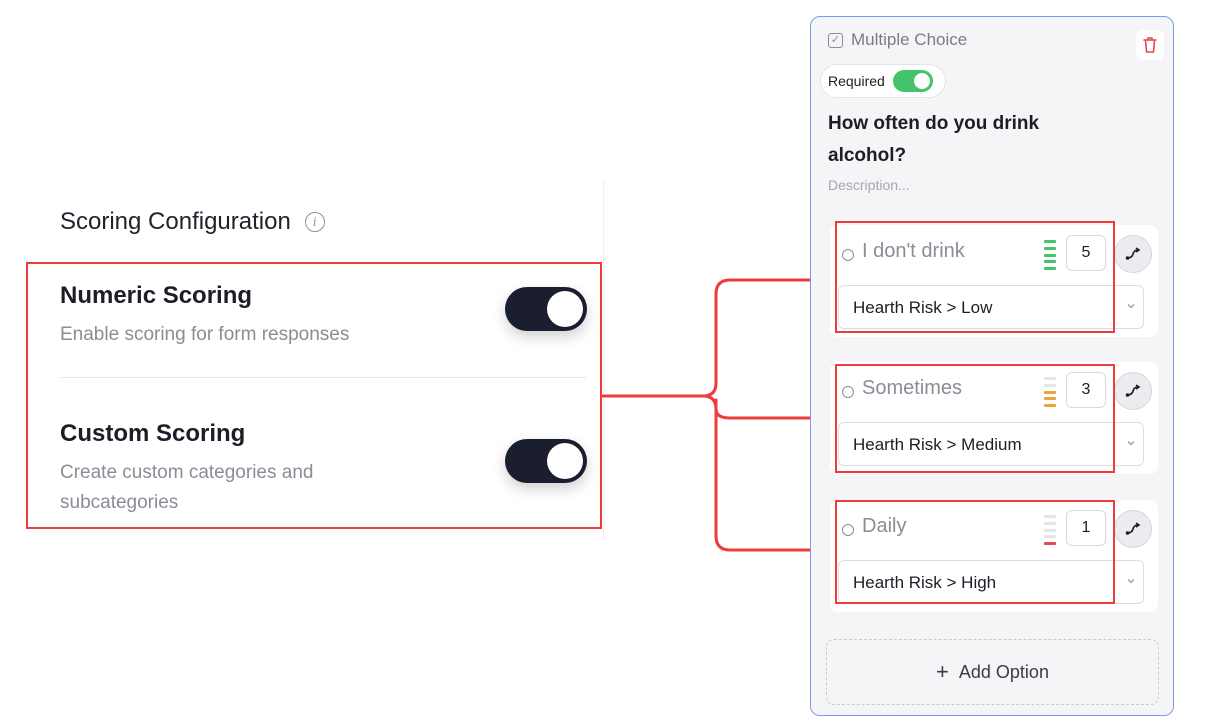  What do you see at coordinates (856, 81) in the screenshot?
I see `required-label: Required` at bounding box center [856, 81].